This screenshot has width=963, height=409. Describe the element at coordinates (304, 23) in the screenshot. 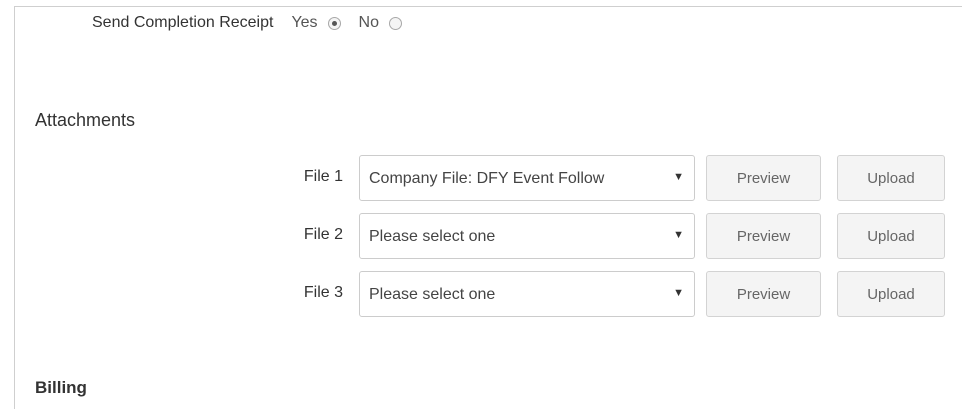

I see `receipt-yes-label: Yes` at that location.